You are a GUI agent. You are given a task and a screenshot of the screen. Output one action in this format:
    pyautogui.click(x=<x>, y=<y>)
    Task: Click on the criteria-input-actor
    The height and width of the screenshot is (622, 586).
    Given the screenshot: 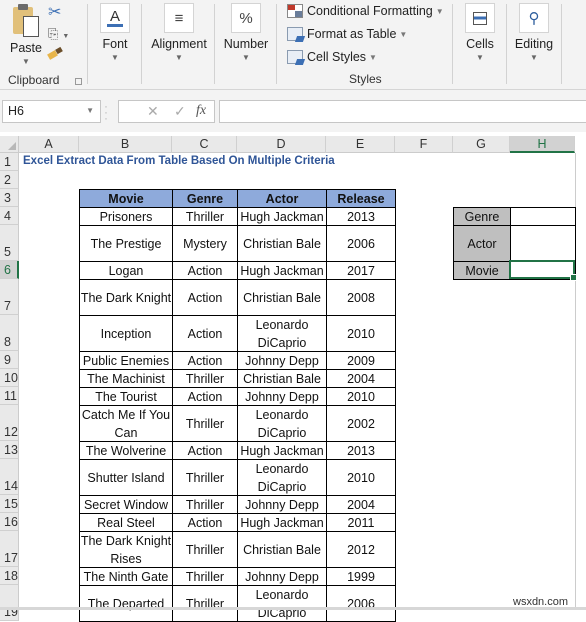 What is the action you would take?
    pyautogui.click(x=543, y=243)
    